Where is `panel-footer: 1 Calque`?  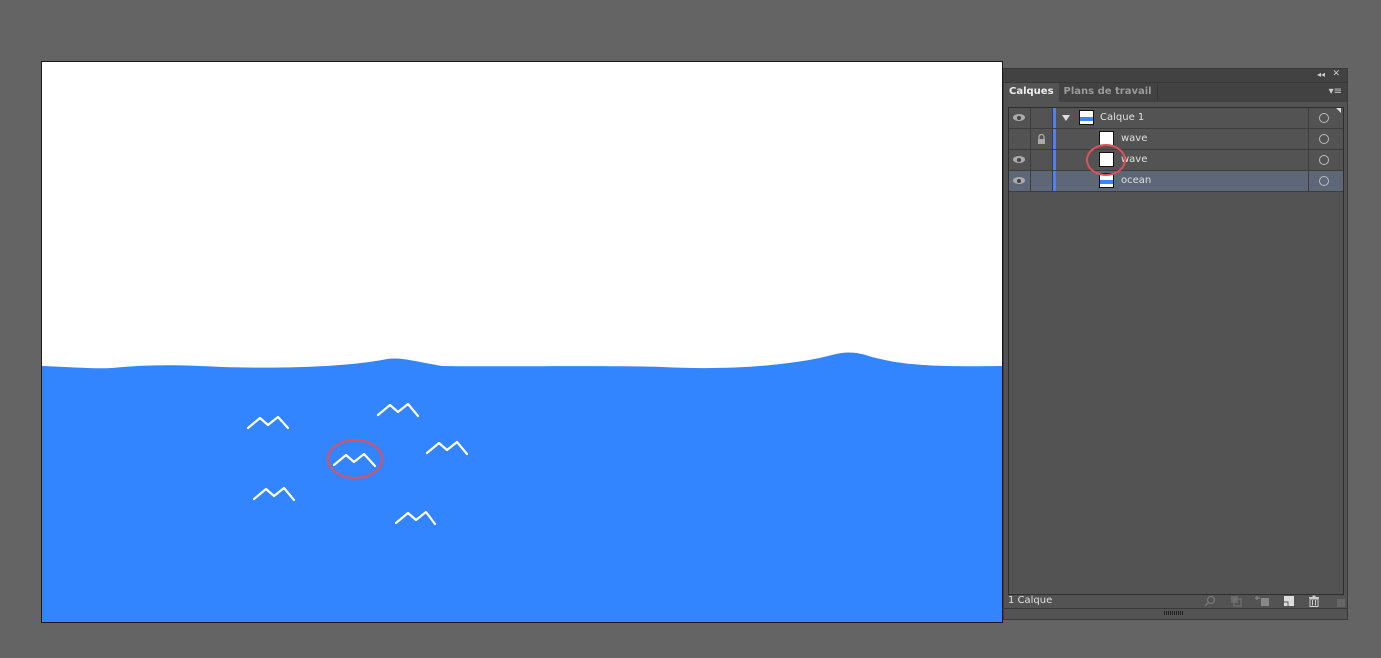
panel-footer: 1 Calque is located at coordinates (1175, 601).